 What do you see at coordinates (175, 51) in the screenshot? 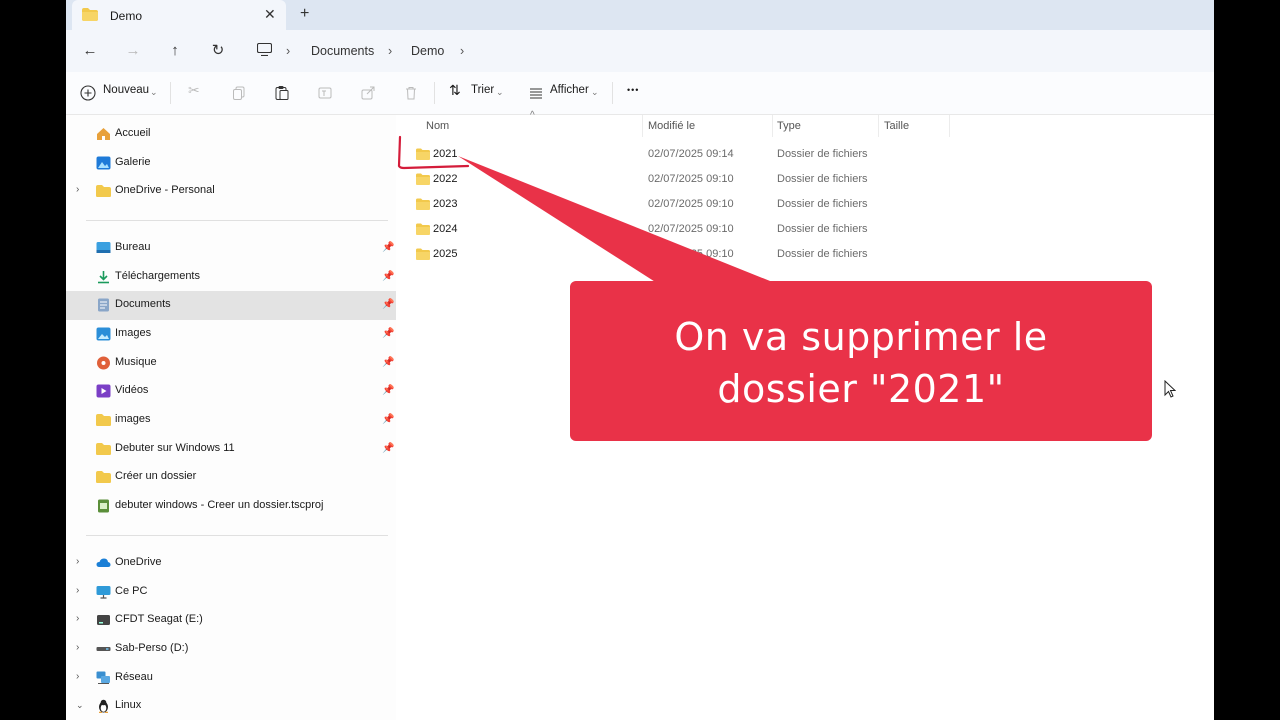
I see `up-arrow-icon: ↑` at bounding box center [175, 51].